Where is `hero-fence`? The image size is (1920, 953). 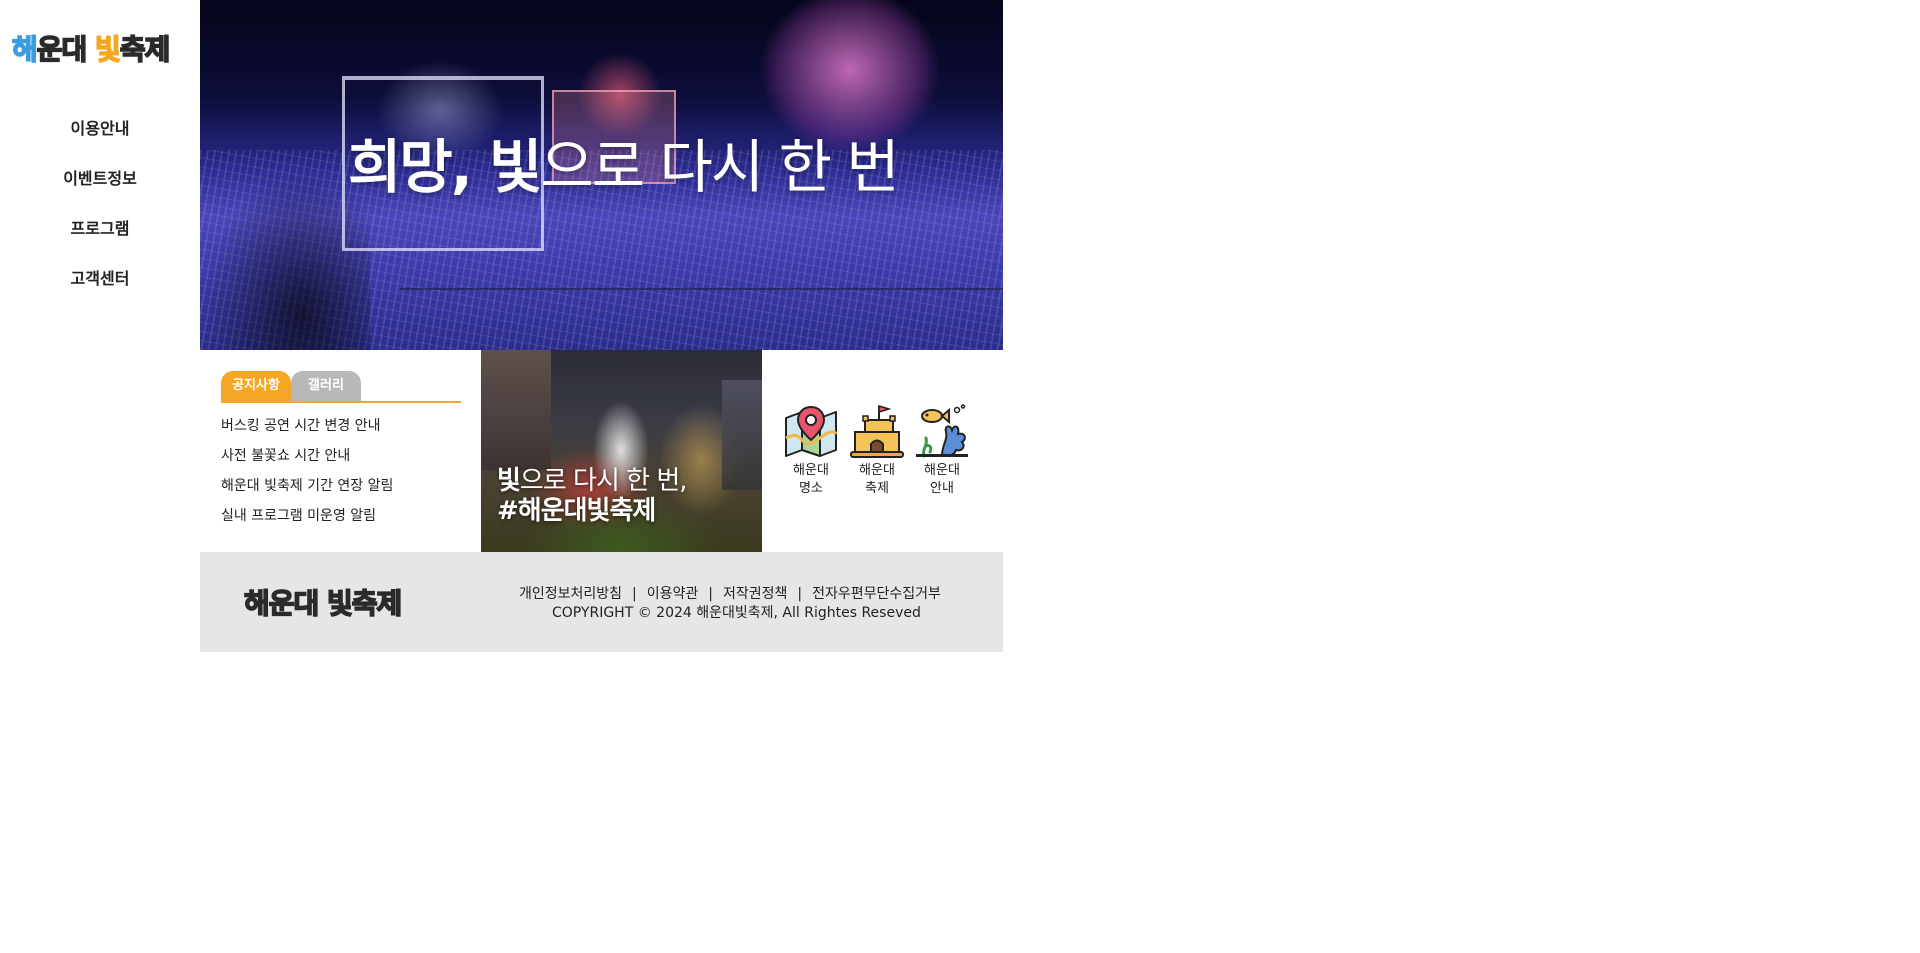 hero-fence is located at coordinates (701, 309).